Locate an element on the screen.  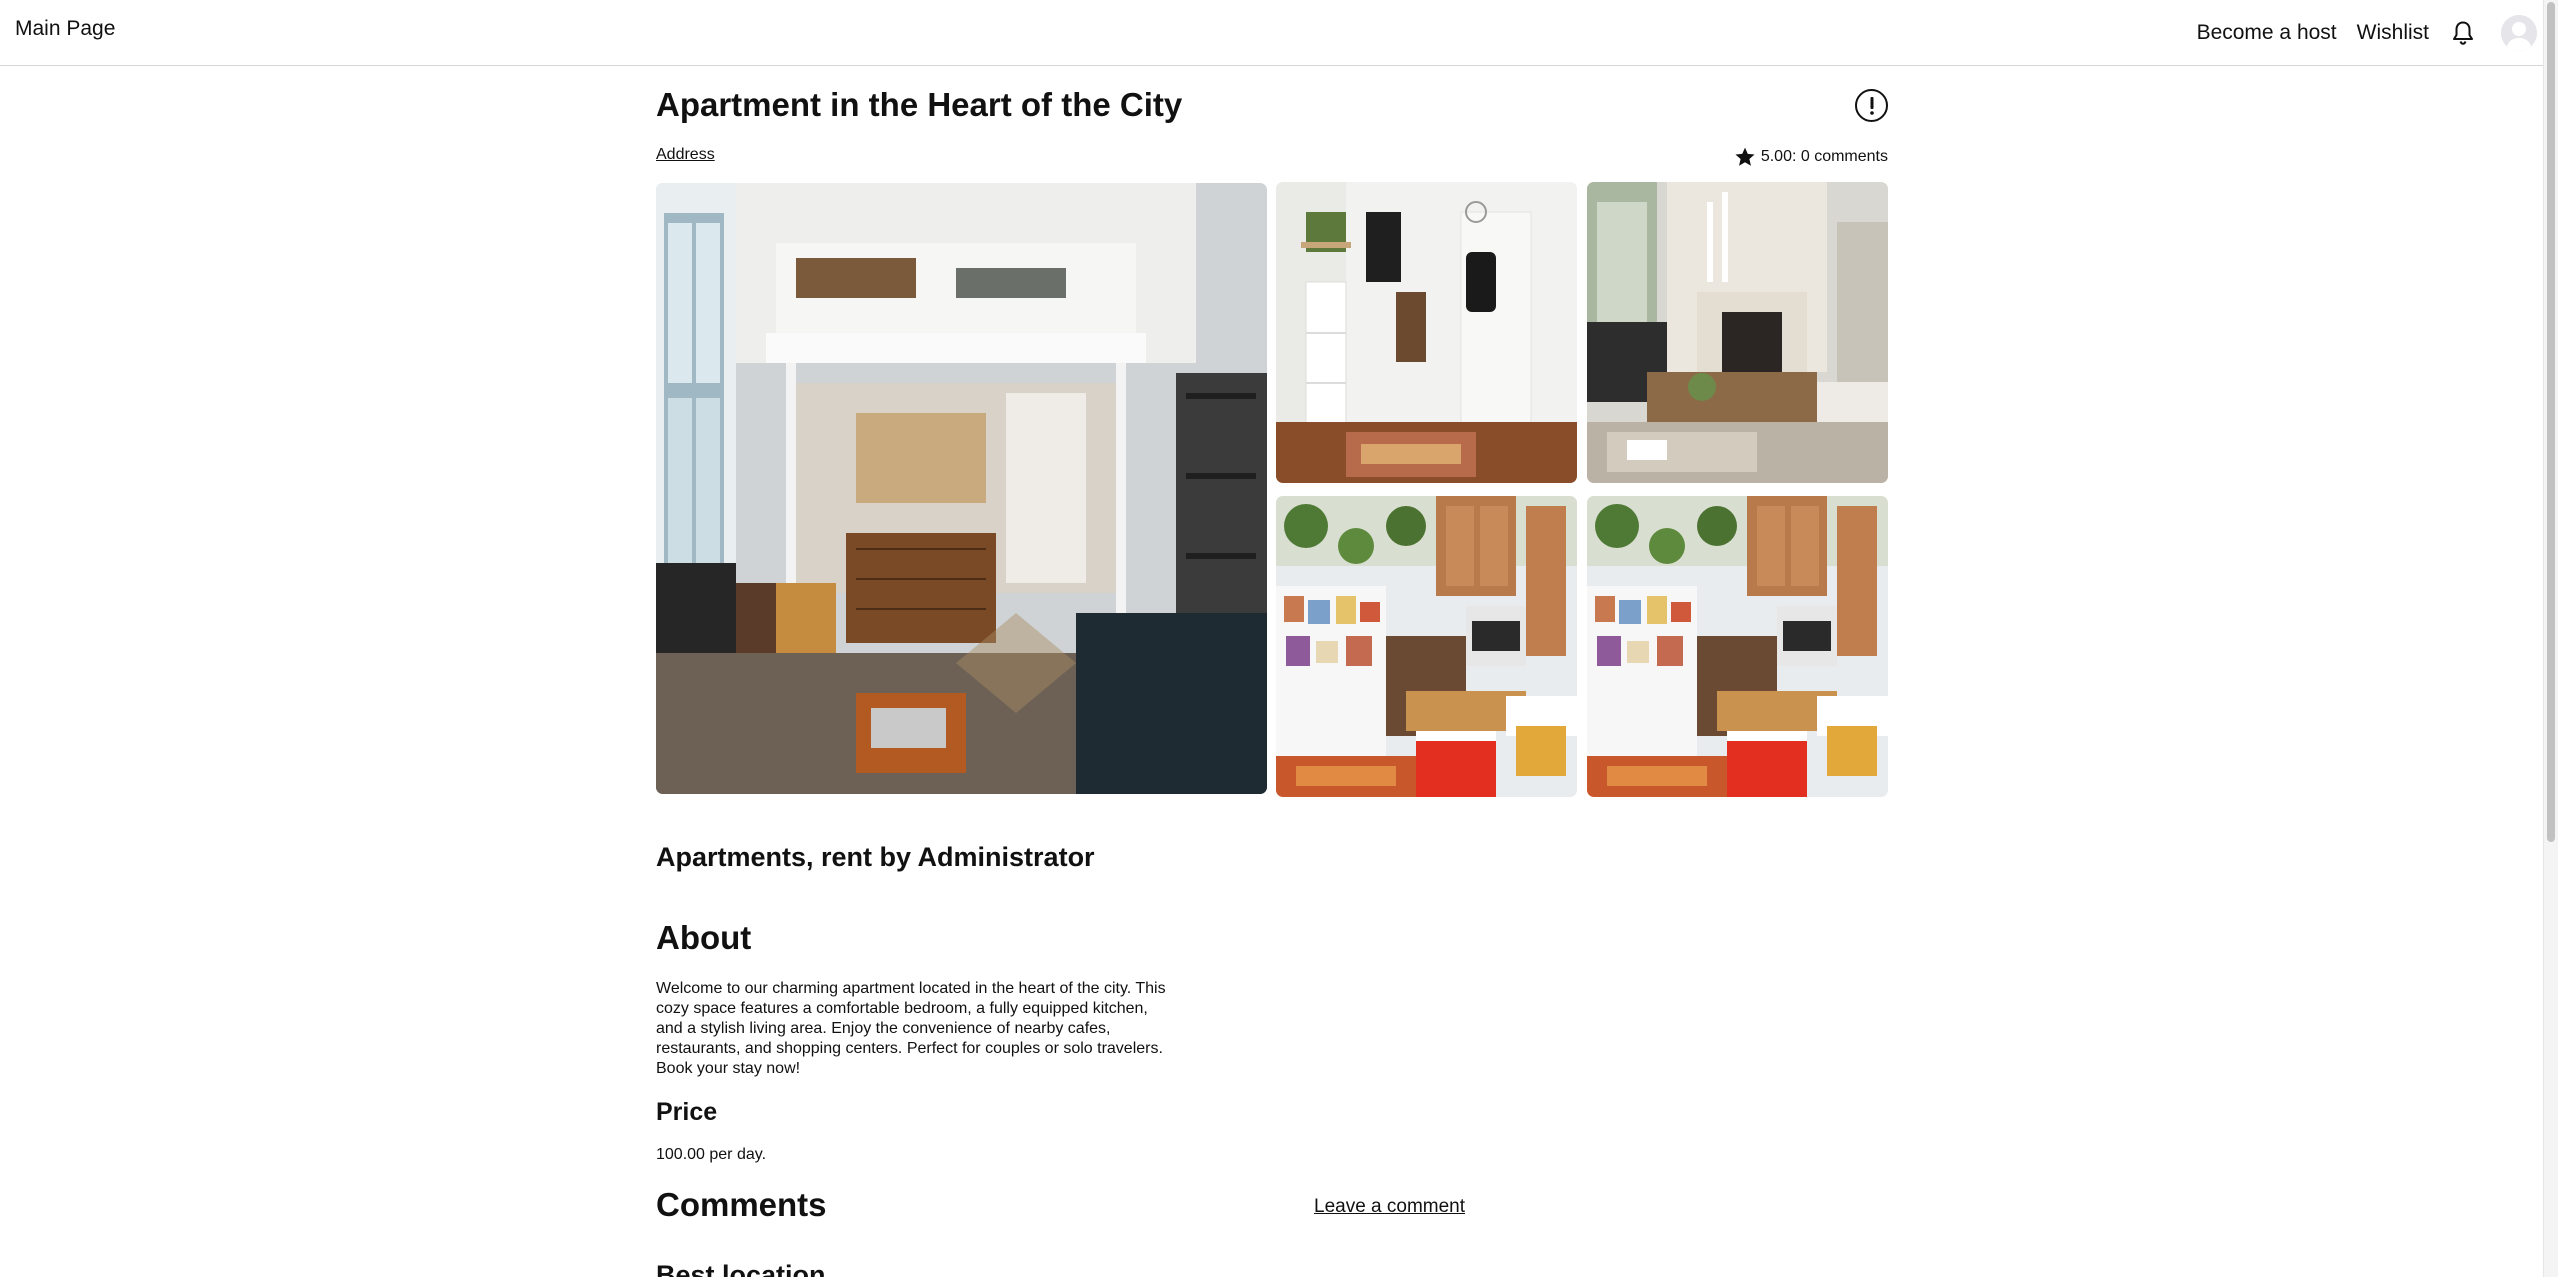
price-heading: Price is located at coordinates (687, 1112).